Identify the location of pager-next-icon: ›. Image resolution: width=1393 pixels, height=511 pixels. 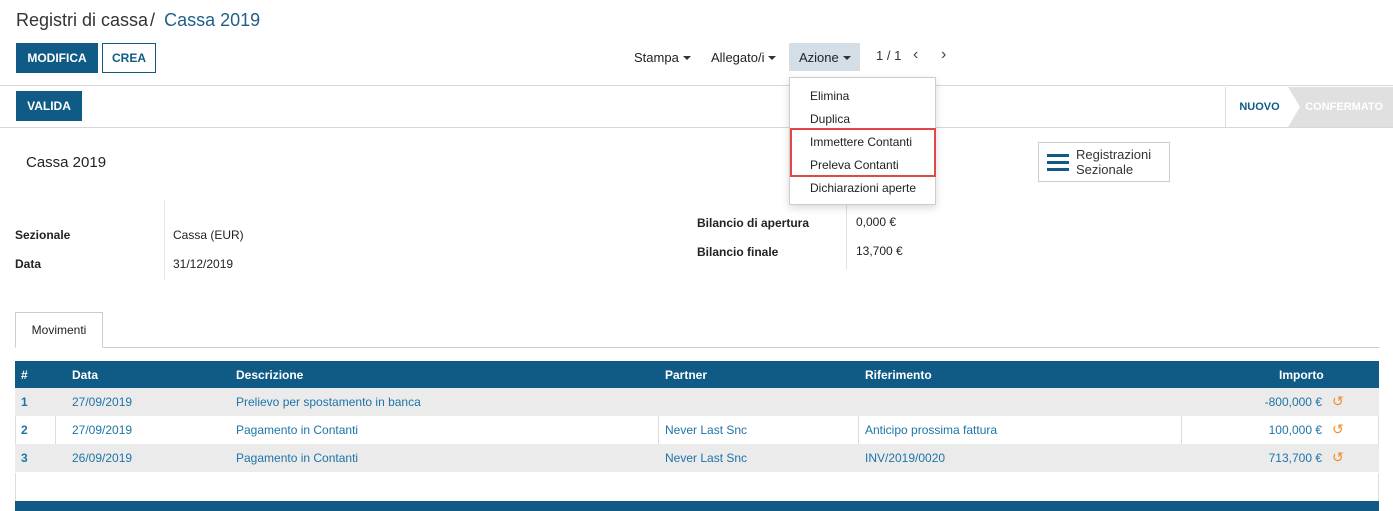
(943, 55).